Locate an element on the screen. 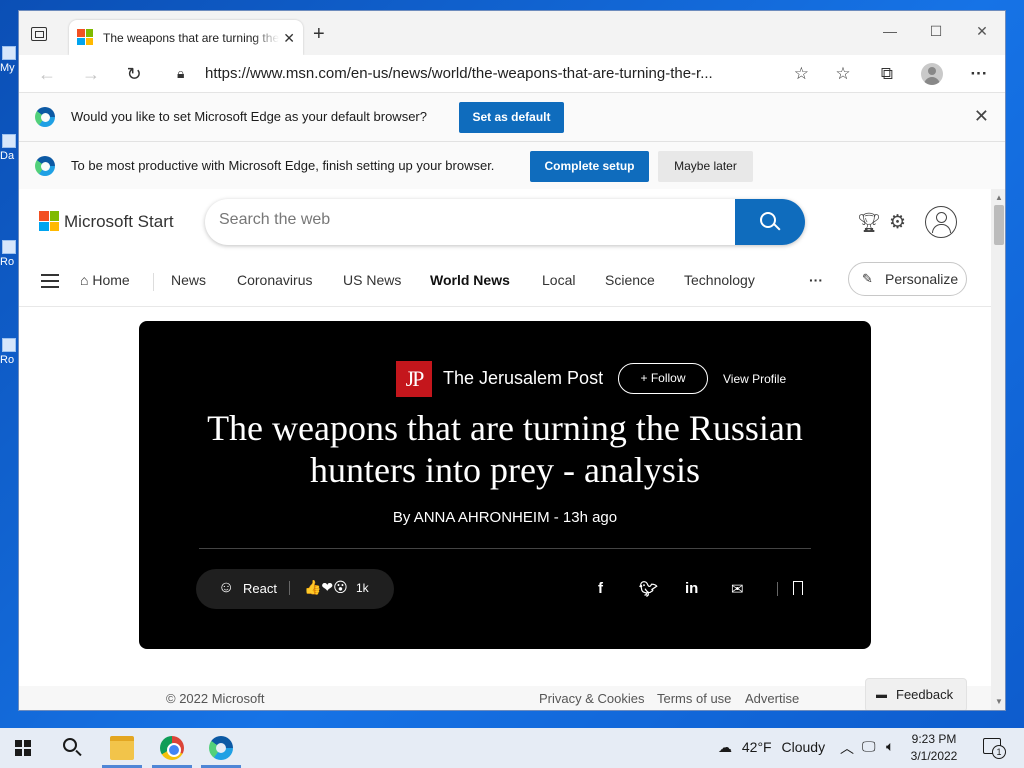 The height and width of the screenshot is (768, 1024). windows-start-icon is located at coordinates (23, 748).